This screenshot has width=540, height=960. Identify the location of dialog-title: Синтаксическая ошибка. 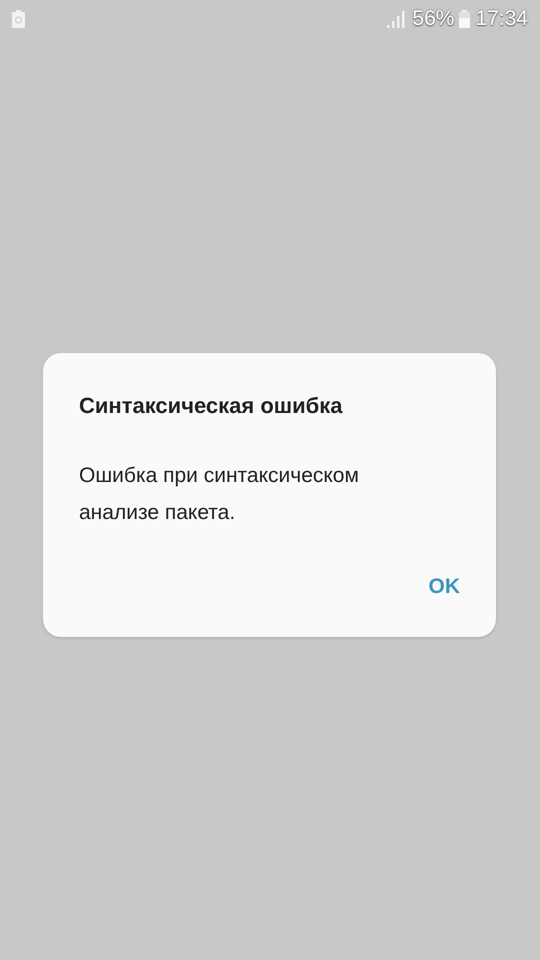
(211, 406).